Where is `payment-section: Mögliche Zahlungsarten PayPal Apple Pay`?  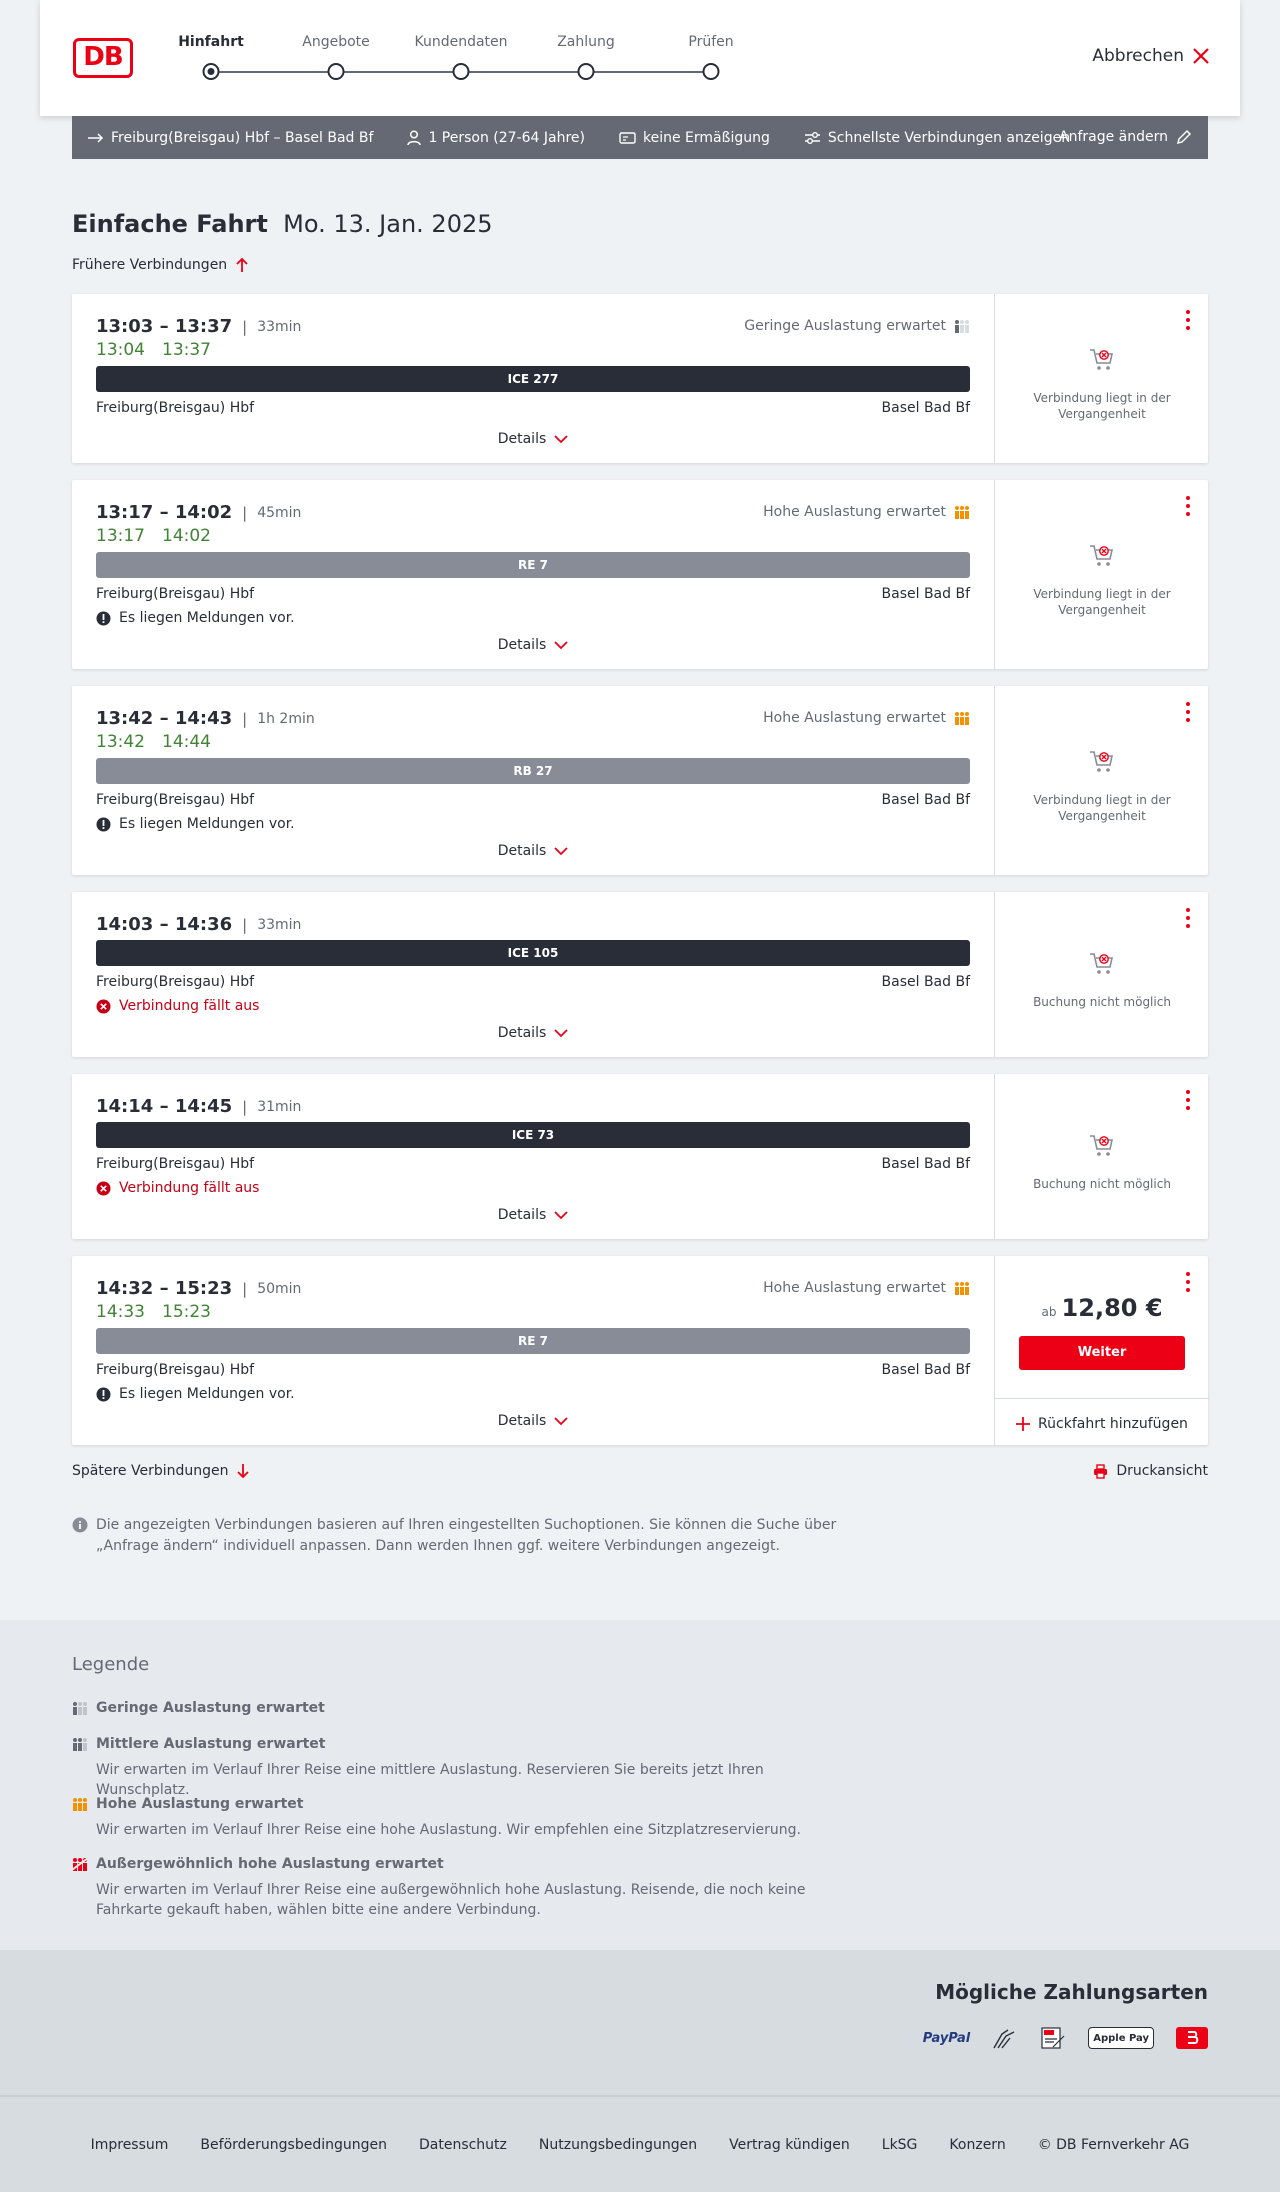
payment-section: Mögliche Zahlungsarten PayPal Apple Pay is located at coordinates (640, 2022).